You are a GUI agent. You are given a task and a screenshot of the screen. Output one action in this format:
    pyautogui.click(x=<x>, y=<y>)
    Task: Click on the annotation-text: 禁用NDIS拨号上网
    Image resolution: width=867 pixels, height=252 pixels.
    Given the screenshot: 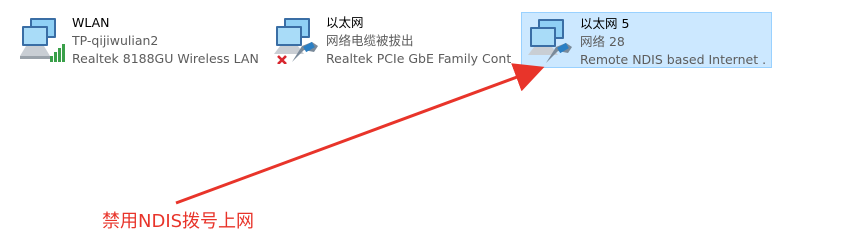 What is the action you would take?
    pyautogui.click(x=178, y=221)
    